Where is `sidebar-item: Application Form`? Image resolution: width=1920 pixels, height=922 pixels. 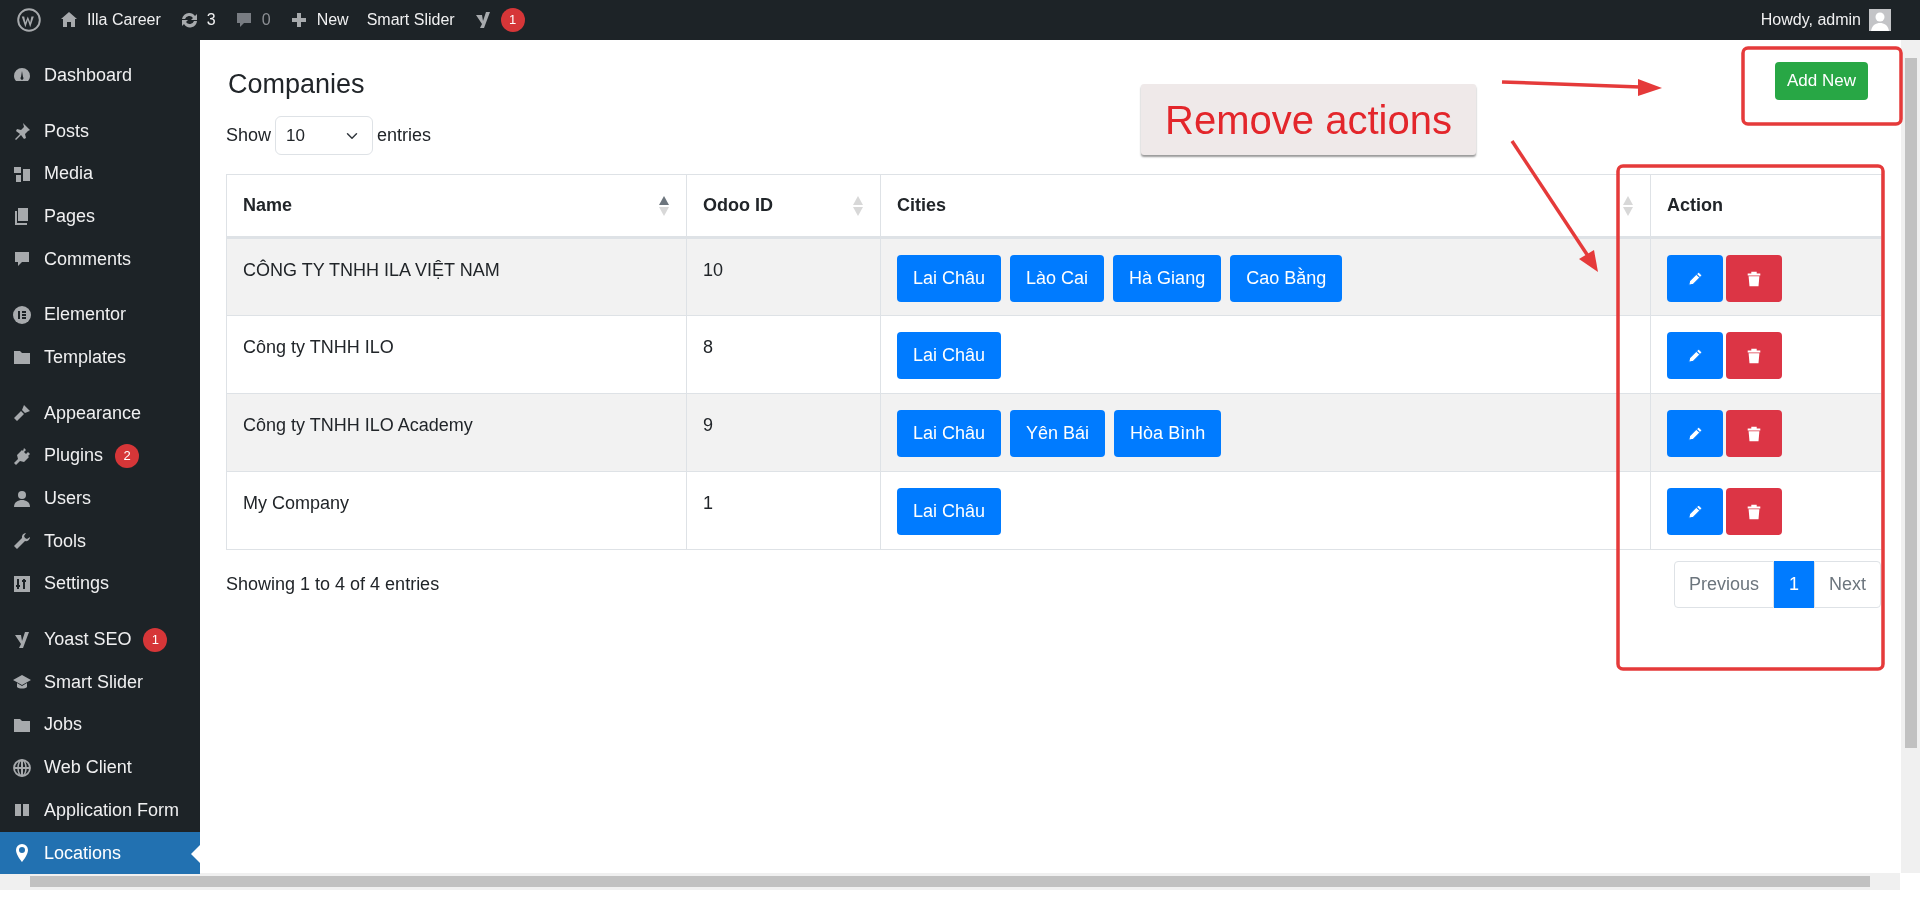
sidebar-item: Application Form is located at coordinates (100, 810).